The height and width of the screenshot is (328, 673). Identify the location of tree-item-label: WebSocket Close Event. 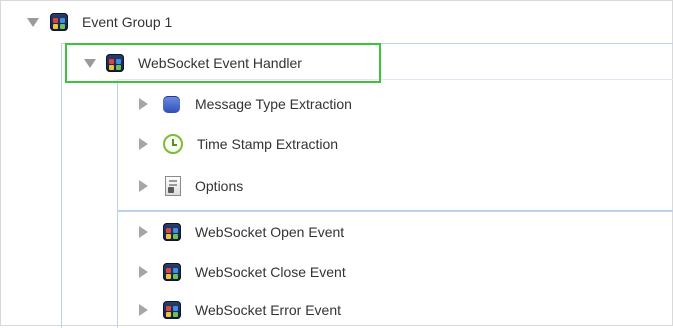
(270, 272).